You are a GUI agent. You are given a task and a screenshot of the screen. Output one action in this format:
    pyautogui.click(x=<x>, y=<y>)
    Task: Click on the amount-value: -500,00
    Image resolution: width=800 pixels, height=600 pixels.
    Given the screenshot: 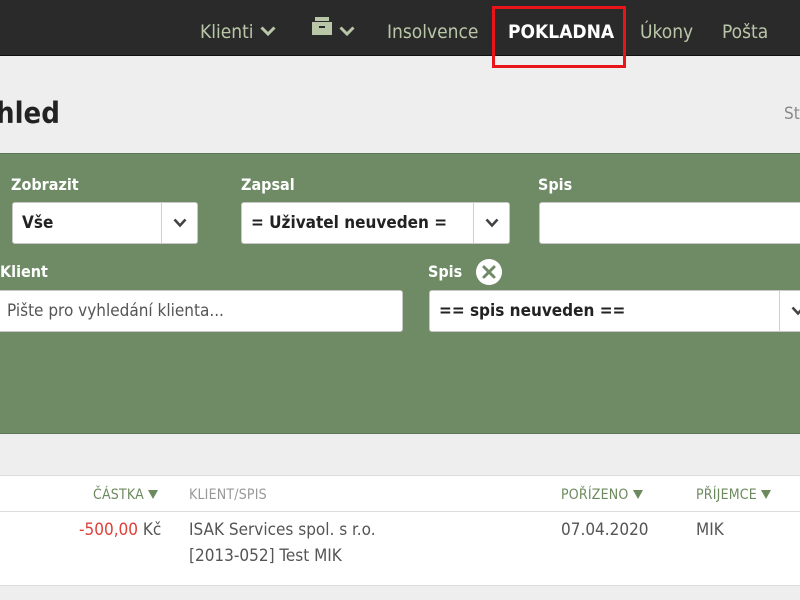 What is the action you would take?
    pyautogui.click(x=109, y=530)
    